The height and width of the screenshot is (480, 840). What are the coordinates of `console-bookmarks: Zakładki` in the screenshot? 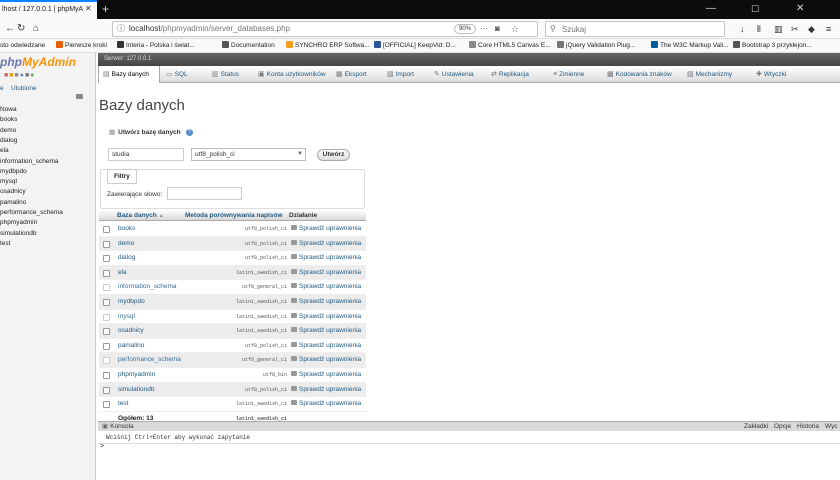 It's located at (756, 426).